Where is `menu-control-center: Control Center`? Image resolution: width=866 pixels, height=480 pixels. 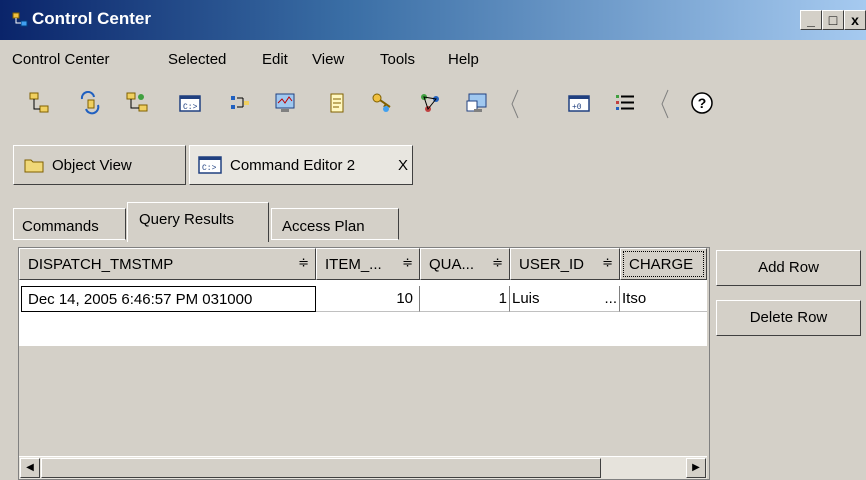 menu-control-center: Control Center is located at coordinates (61, 59).